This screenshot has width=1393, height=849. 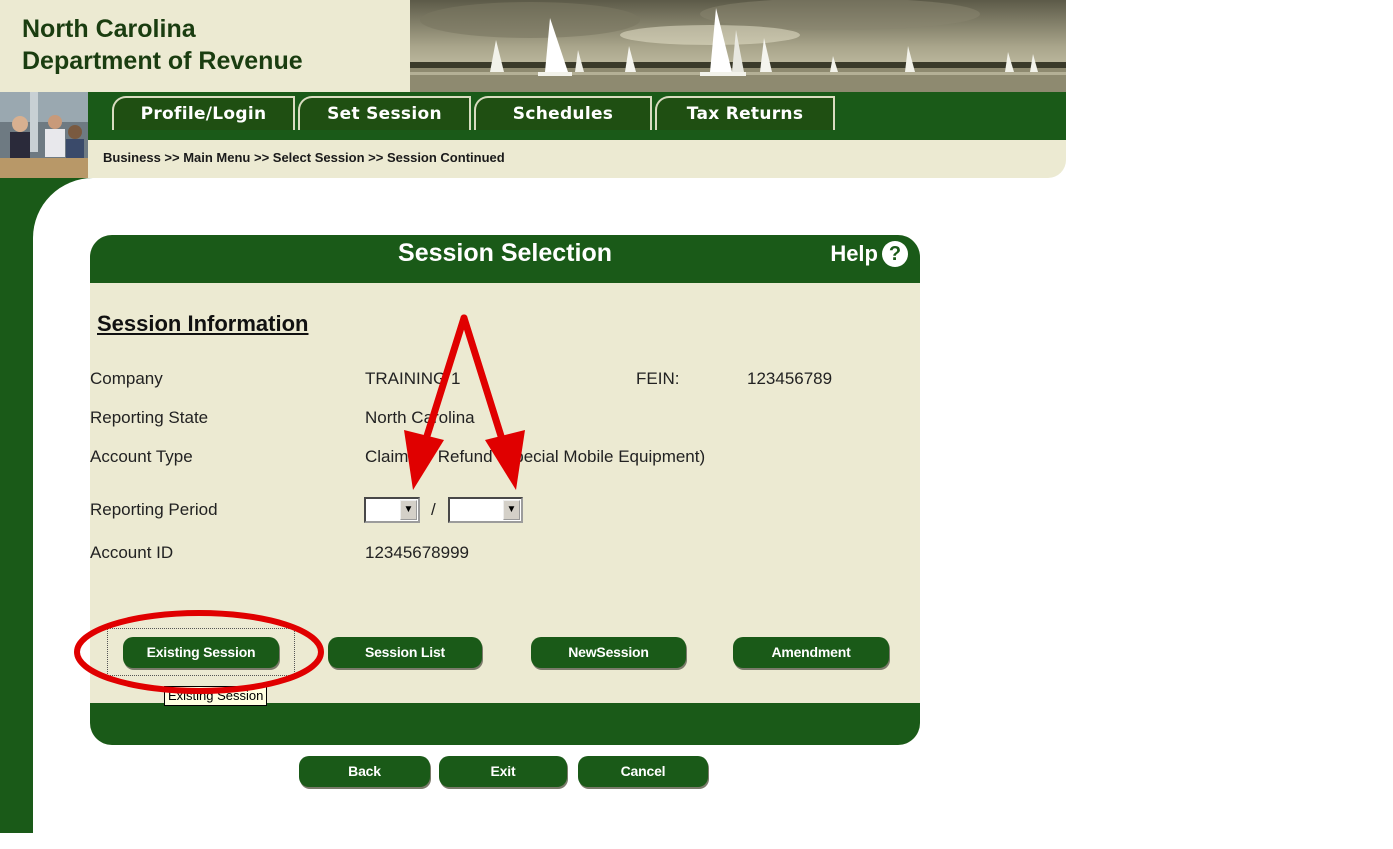 What do you see at coordinates (424, 460) in the screenshot?
I see `red-arrowhead-left` at bounding box center [424, 460].